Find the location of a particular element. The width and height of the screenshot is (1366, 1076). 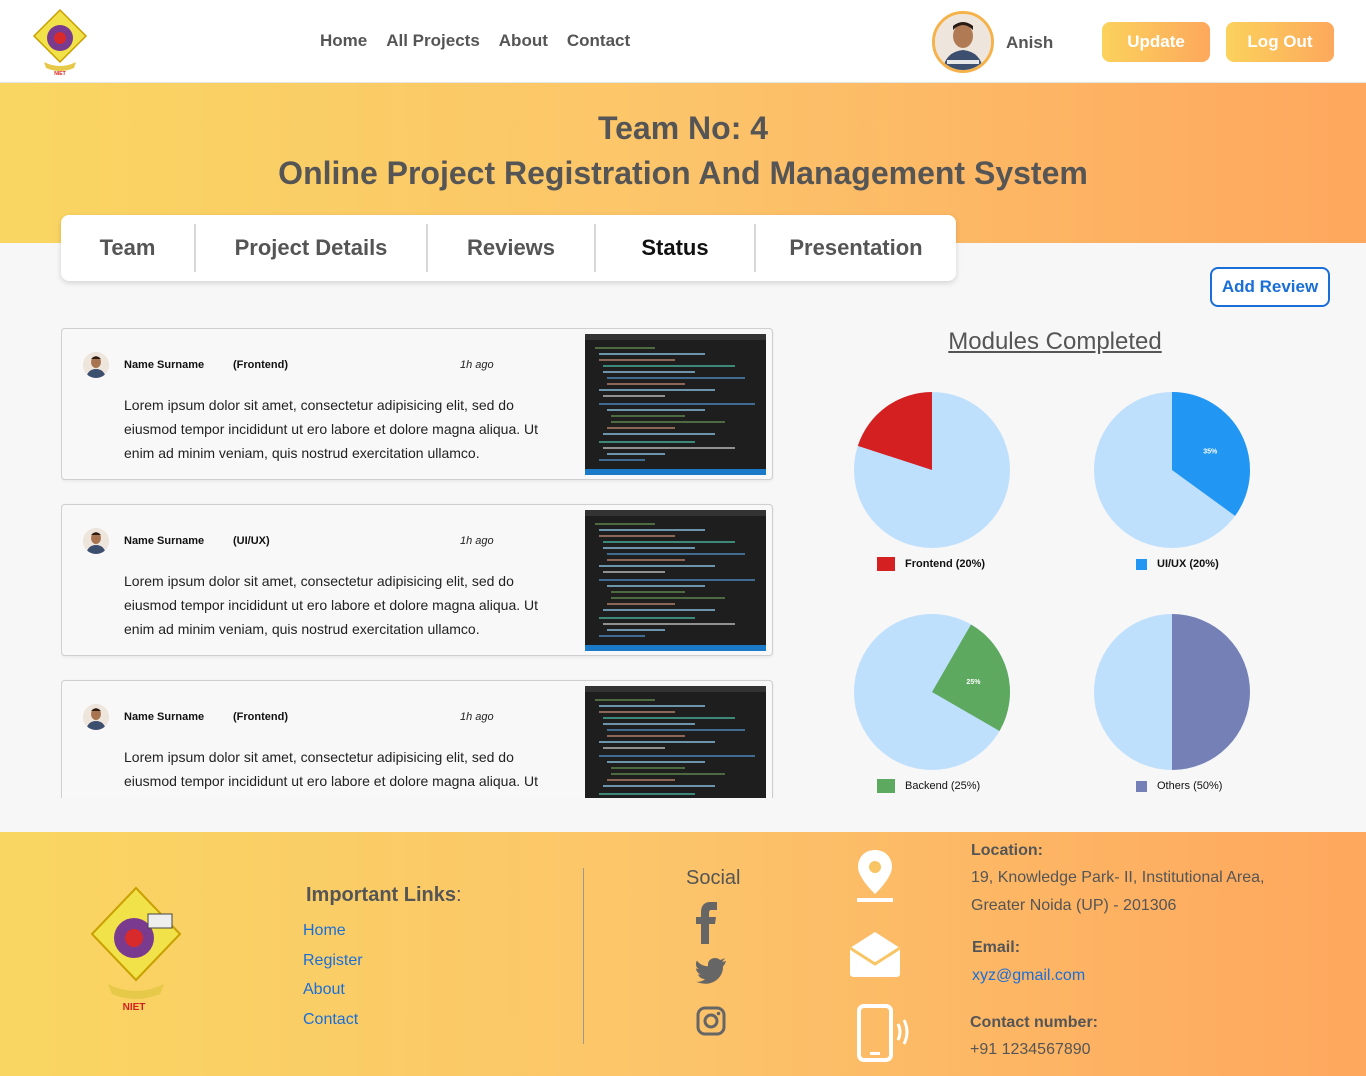

legend-frontend: Frontend (20%) is located at coordinates (931, 564).